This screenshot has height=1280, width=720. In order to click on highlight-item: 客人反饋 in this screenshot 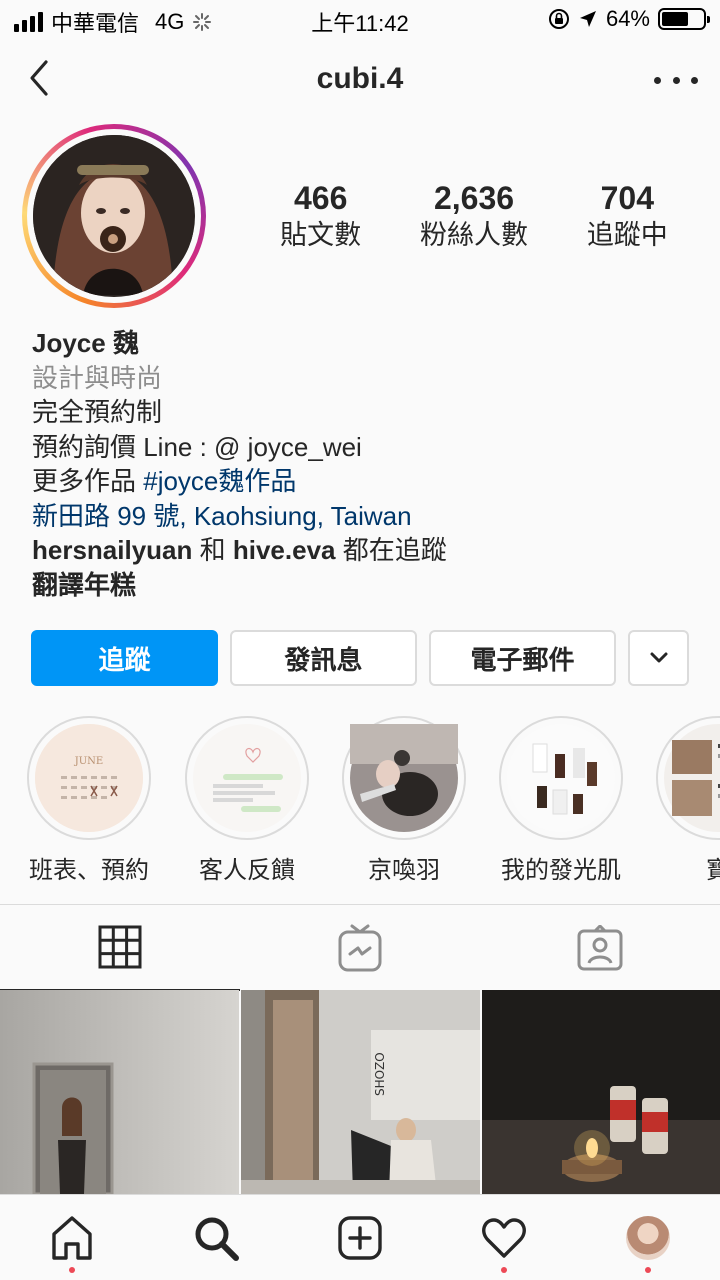, I will do `click(247, 800)`.